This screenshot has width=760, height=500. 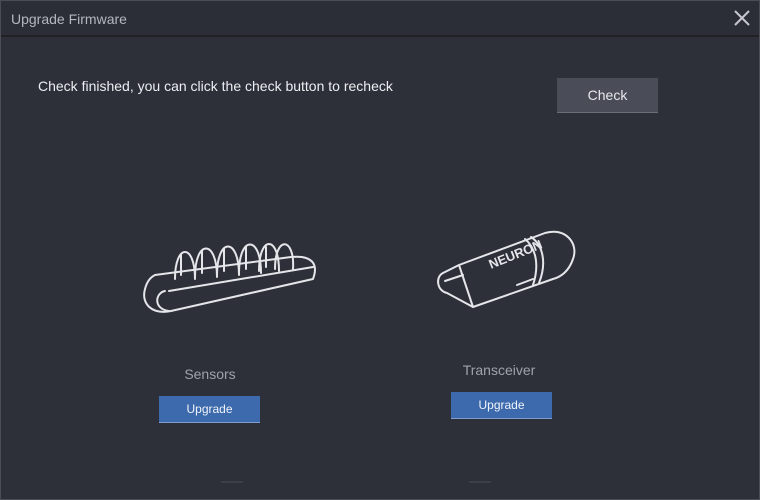 I want to click on upgrade-transceiver-button: Upgrade, so click(x=501, y=405).